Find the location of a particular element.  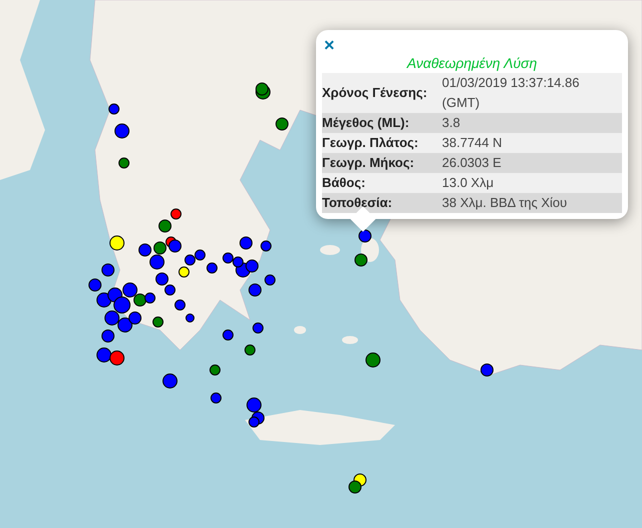

field-label: Μέγεθος (ML): is located at coordinates (366, 123).